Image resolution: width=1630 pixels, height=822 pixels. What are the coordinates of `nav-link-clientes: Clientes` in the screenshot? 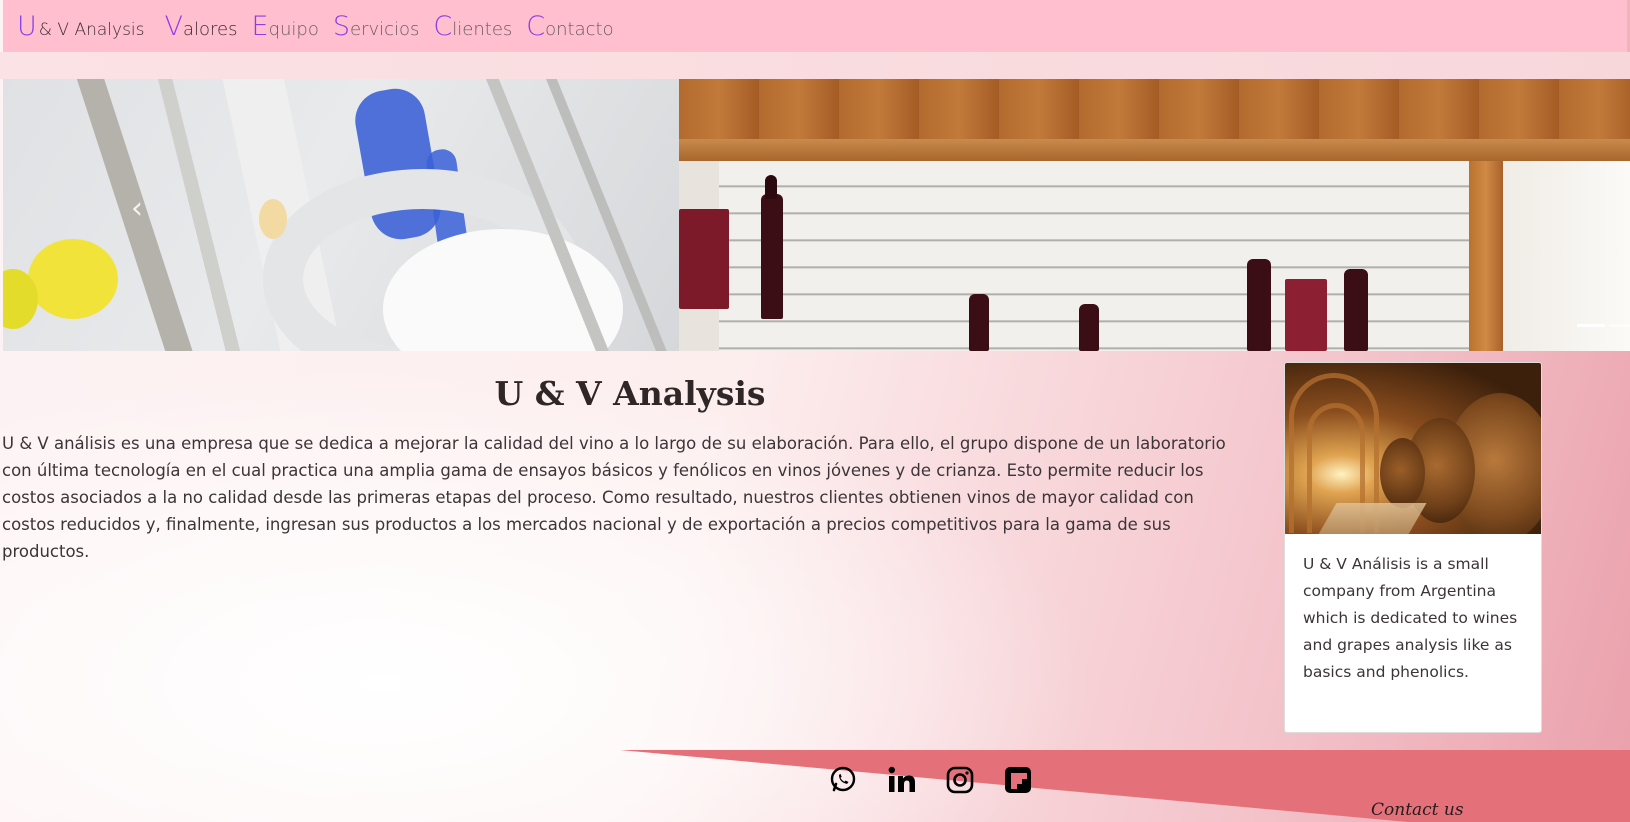 It's located at (472, 26).